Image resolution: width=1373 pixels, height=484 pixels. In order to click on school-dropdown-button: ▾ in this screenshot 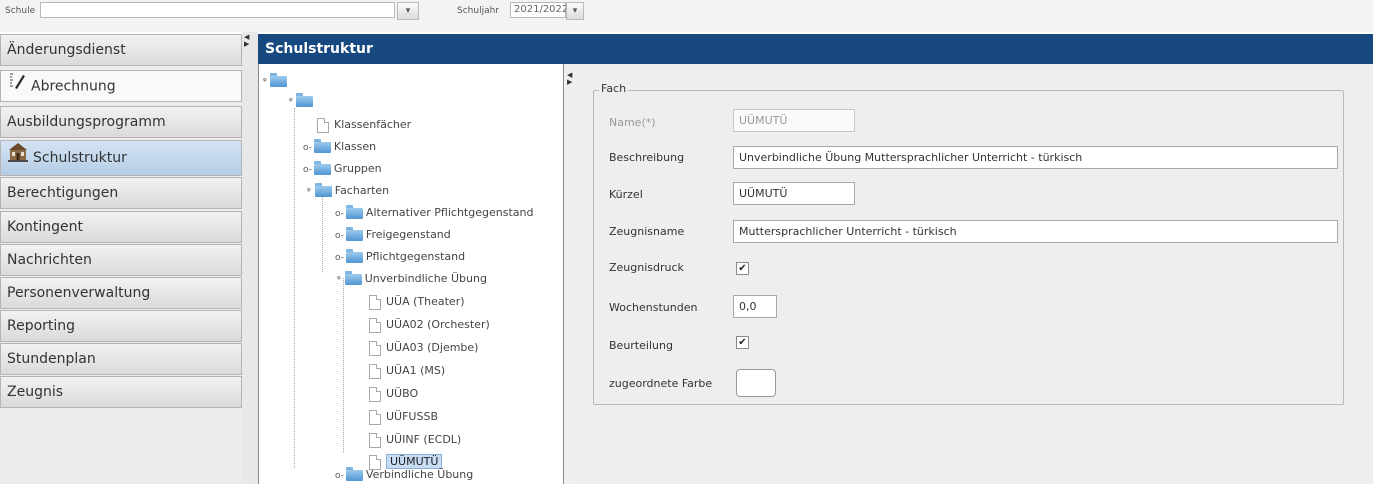, I will do `click(408, 11)`.